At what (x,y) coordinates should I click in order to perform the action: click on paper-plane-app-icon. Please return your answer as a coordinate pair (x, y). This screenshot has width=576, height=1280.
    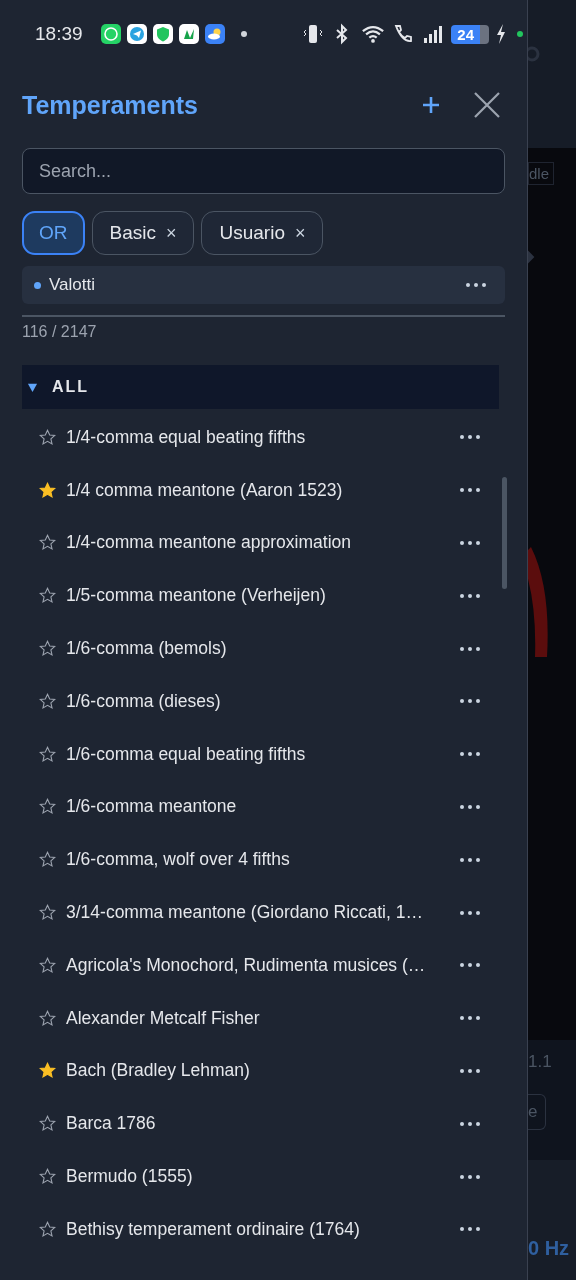
    Looking at the image, I should click on (136, 34).